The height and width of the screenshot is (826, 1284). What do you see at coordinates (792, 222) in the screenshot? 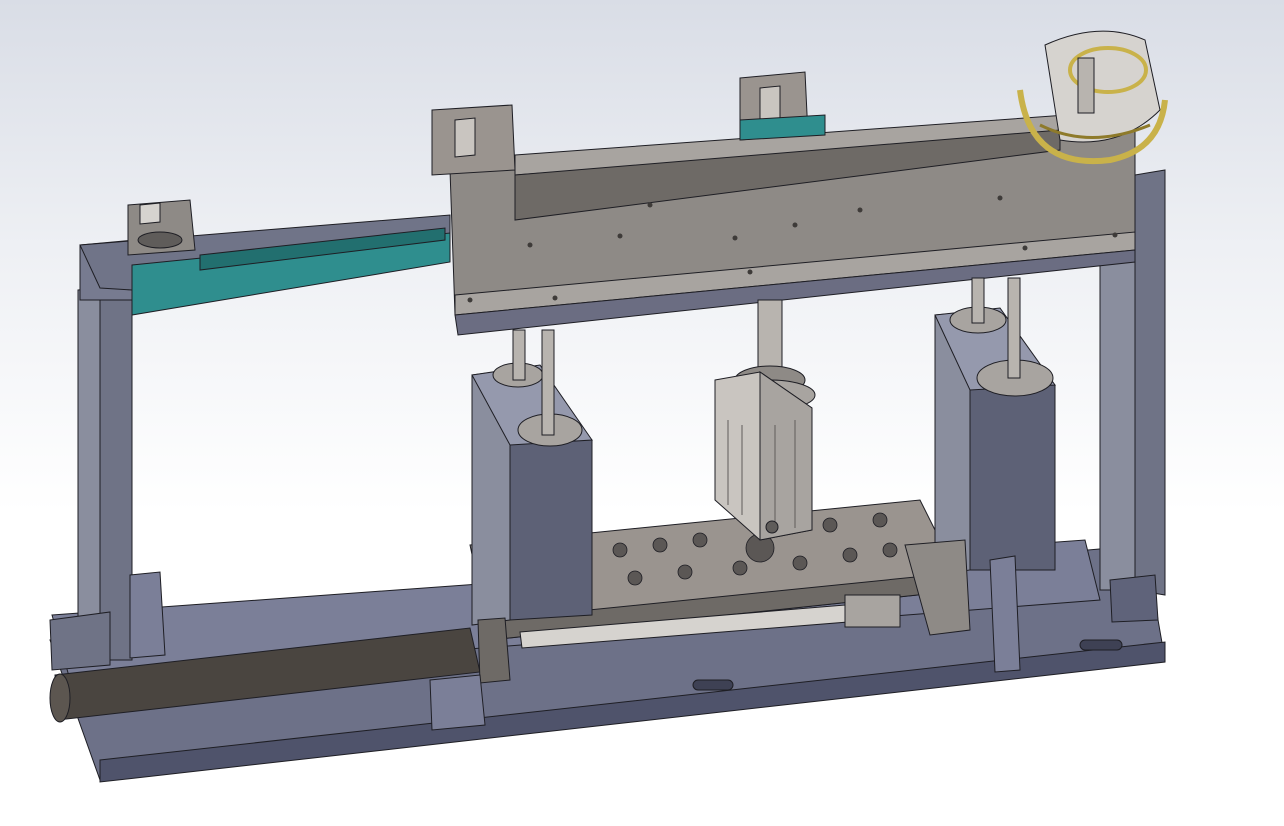
I see `top-plate` at bounding box center [792, 222].